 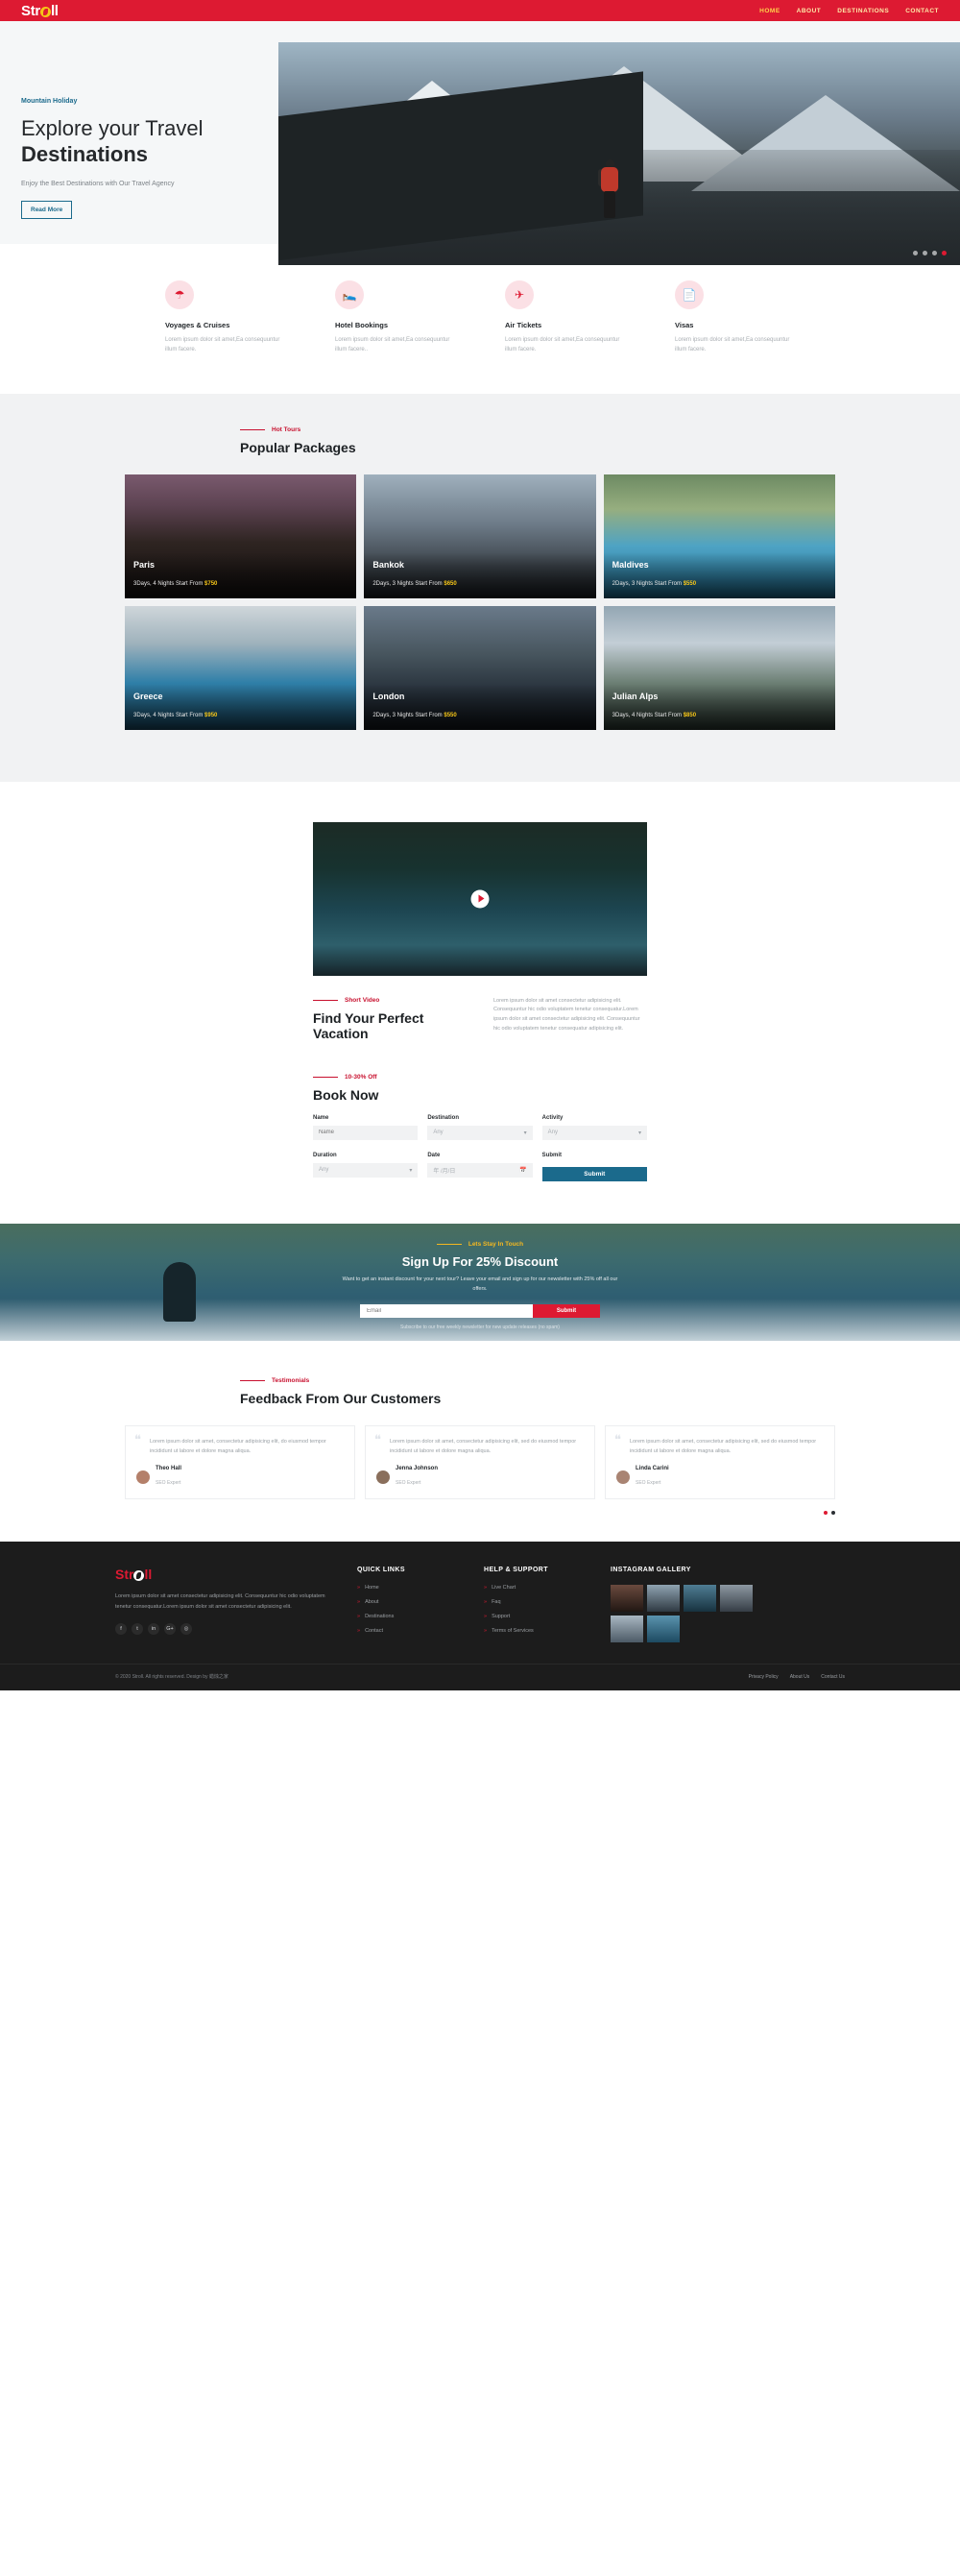 I want to click on hero-image, so click(x=619, y=153).